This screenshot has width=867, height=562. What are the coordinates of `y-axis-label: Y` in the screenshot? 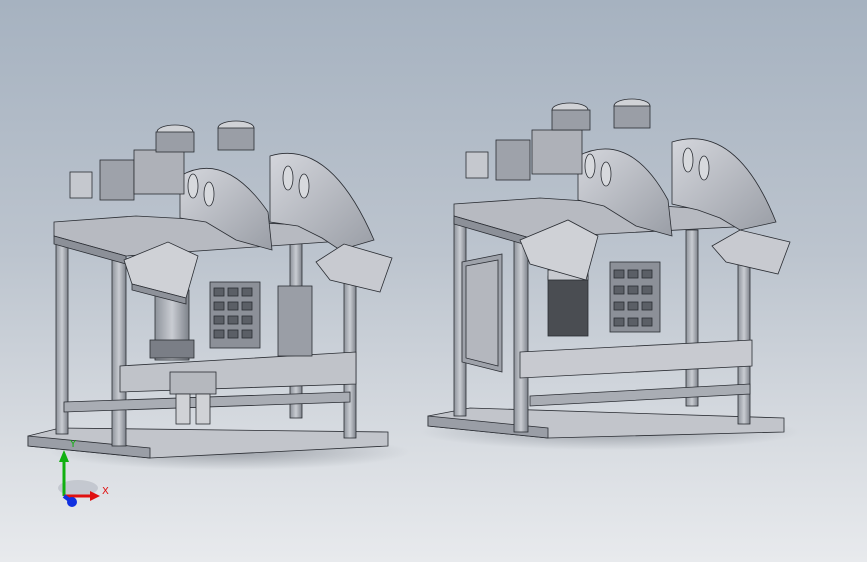 It's located at (73, 444).